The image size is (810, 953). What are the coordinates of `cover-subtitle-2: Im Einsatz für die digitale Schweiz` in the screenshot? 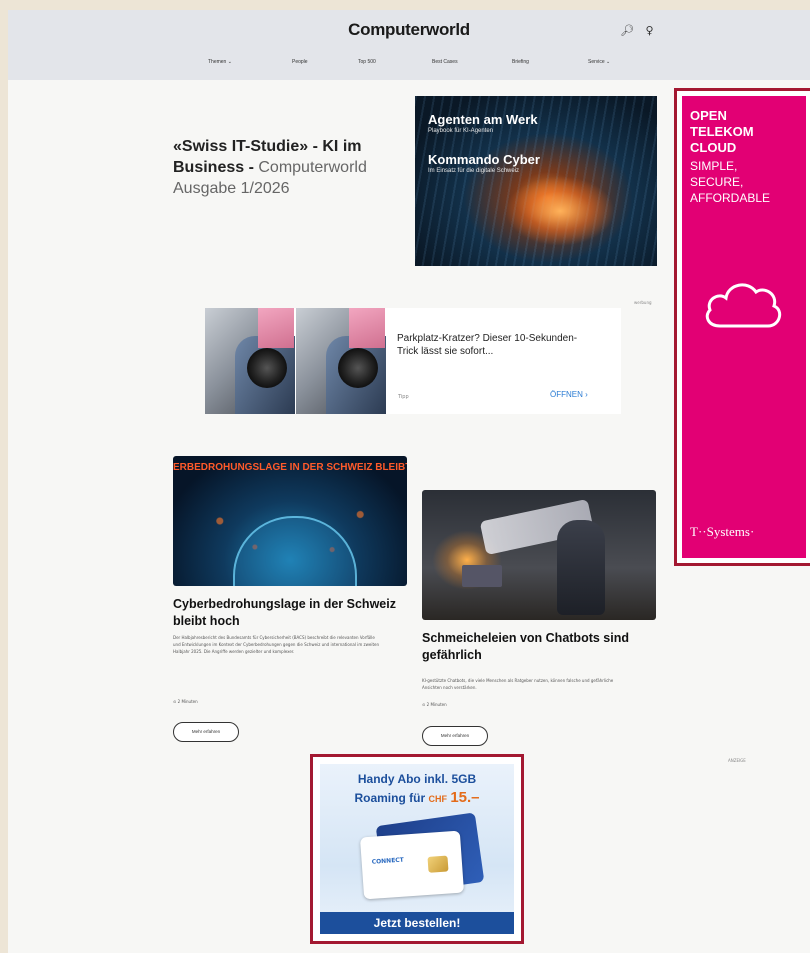 It's located at (474, 171).